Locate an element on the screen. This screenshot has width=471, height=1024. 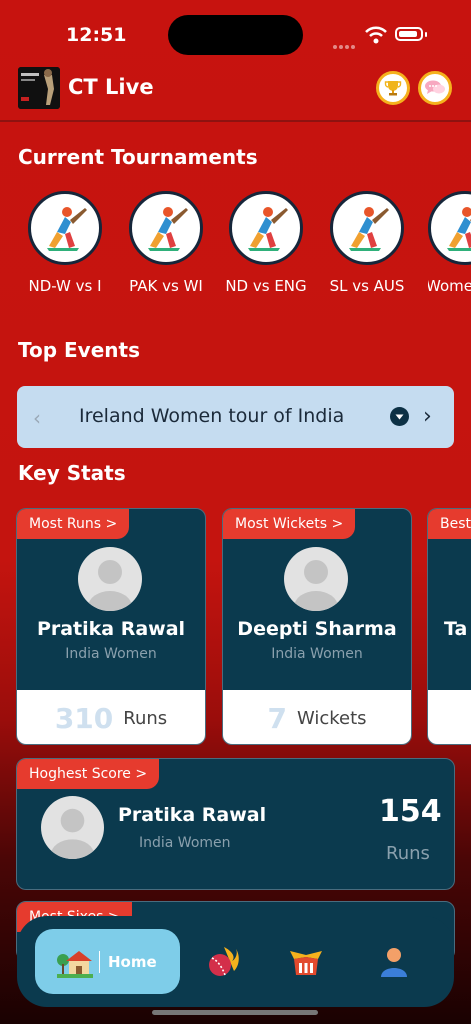
header-divider is located at coordinates (235, 121).